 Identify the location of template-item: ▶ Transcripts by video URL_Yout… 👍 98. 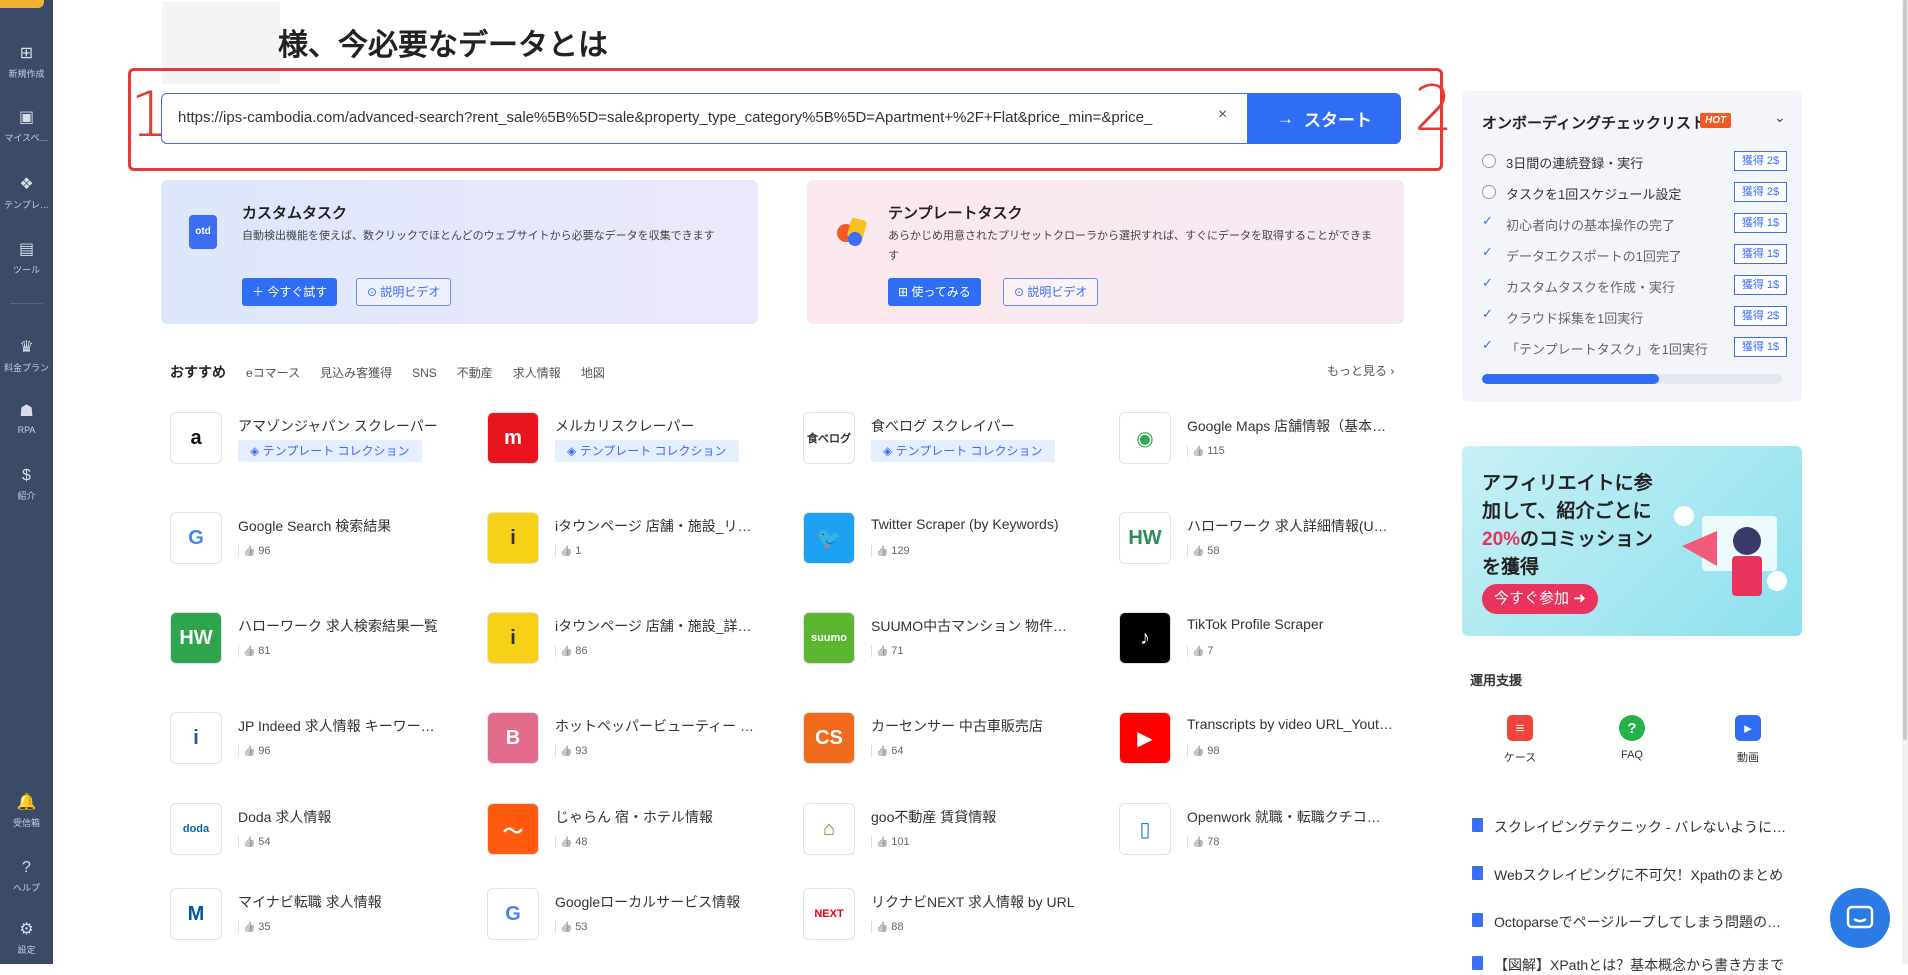
(1269, 742).